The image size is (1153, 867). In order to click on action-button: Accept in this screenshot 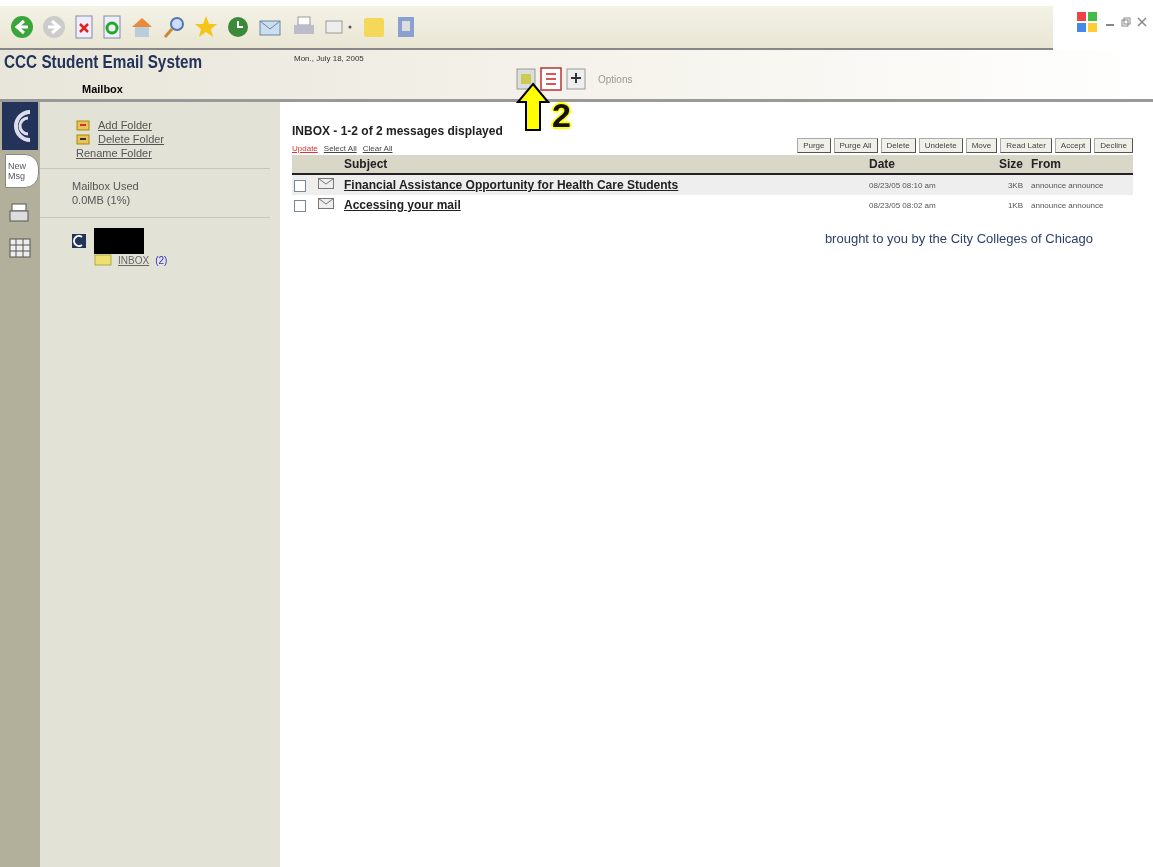, I will do `click(1073, 145)`.